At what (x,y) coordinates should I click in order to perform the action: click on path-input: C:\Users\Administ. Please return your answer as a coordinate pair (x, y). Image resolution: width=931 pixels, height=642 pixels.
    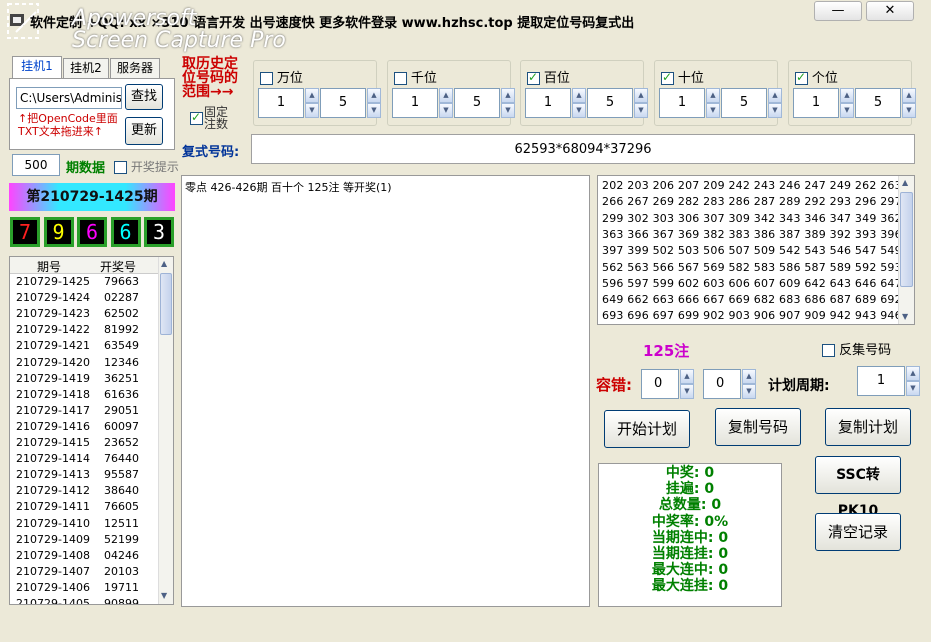
    Looking at the image, I should click on (69, 98).